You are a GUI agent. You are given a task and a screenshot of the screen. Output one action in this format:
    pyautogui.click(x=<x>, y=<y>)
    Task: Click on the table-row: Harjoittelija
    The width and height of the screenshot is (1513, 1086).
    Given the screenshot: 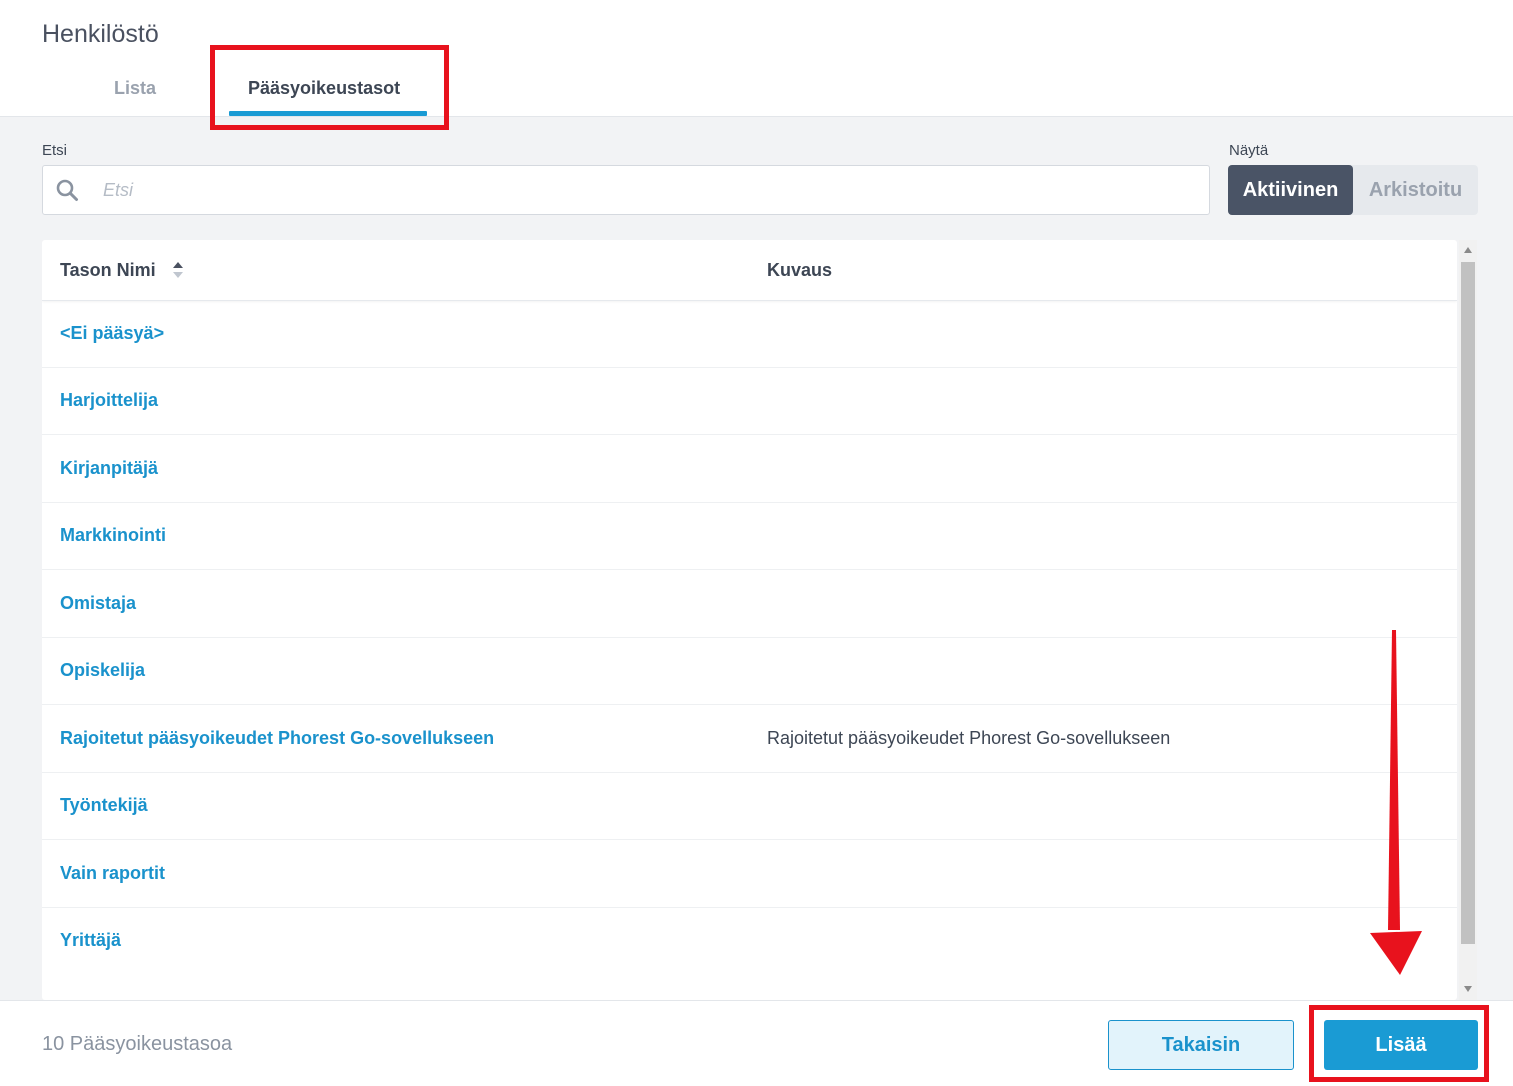 What is the action you would take?
    pyautogui.click(x=749, y=401)
    